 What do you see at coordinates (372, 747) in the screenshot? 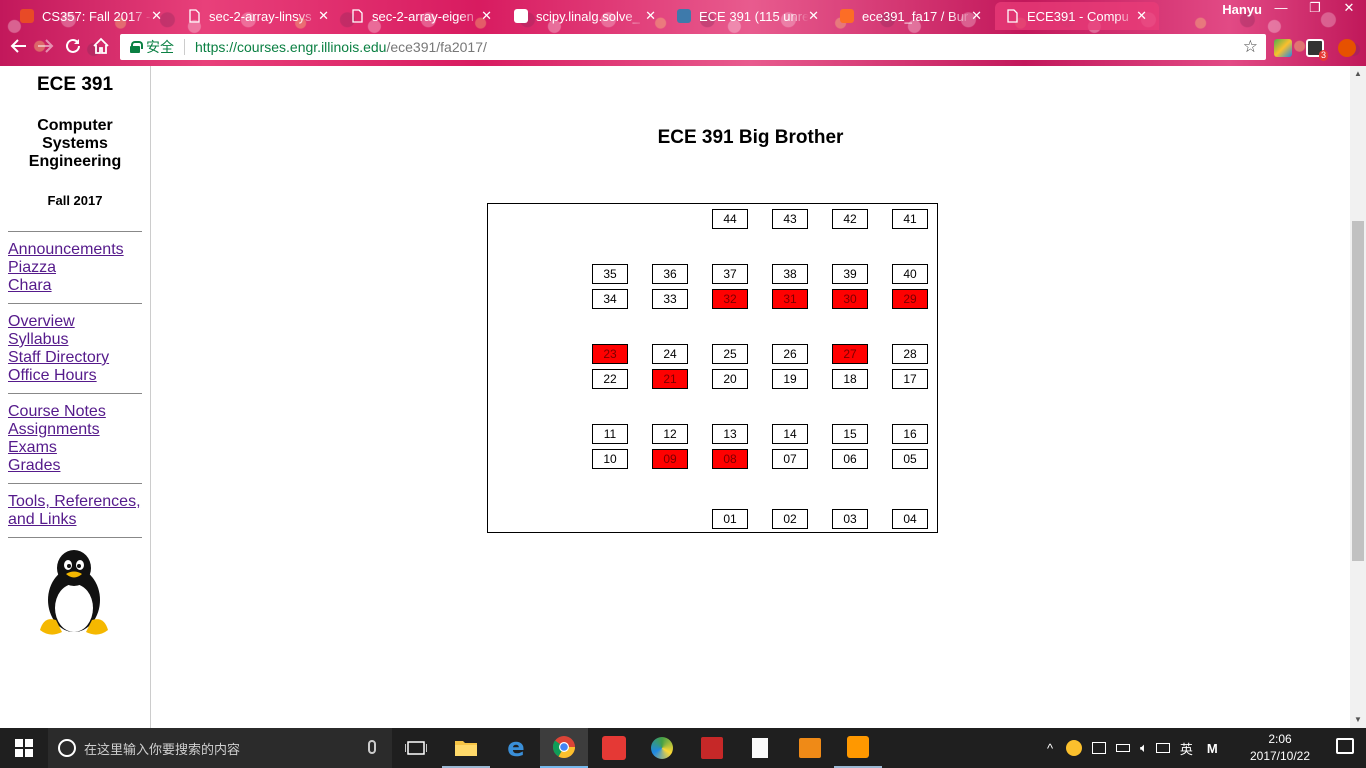
I see `microphone-icon` at bounding box center [372, 747].